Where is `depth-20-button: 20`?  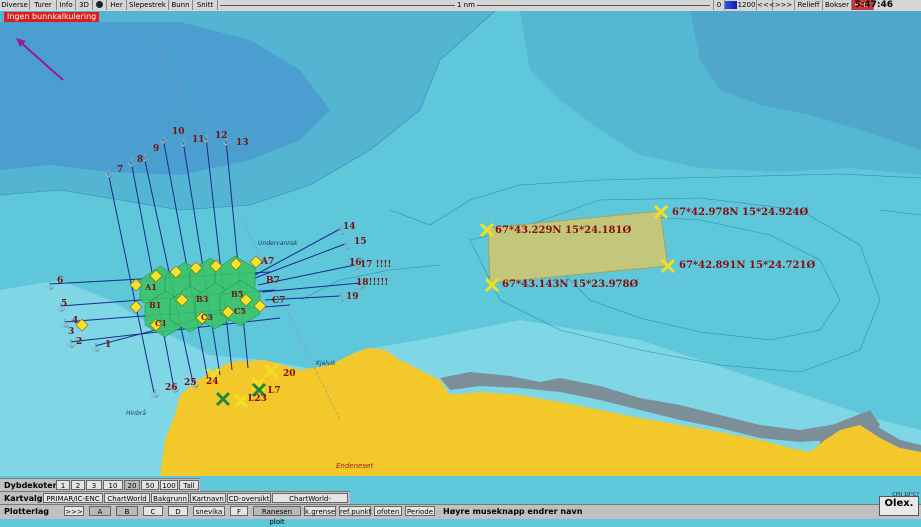
depth-20-button: 20 is located at coordinates (132, 485).